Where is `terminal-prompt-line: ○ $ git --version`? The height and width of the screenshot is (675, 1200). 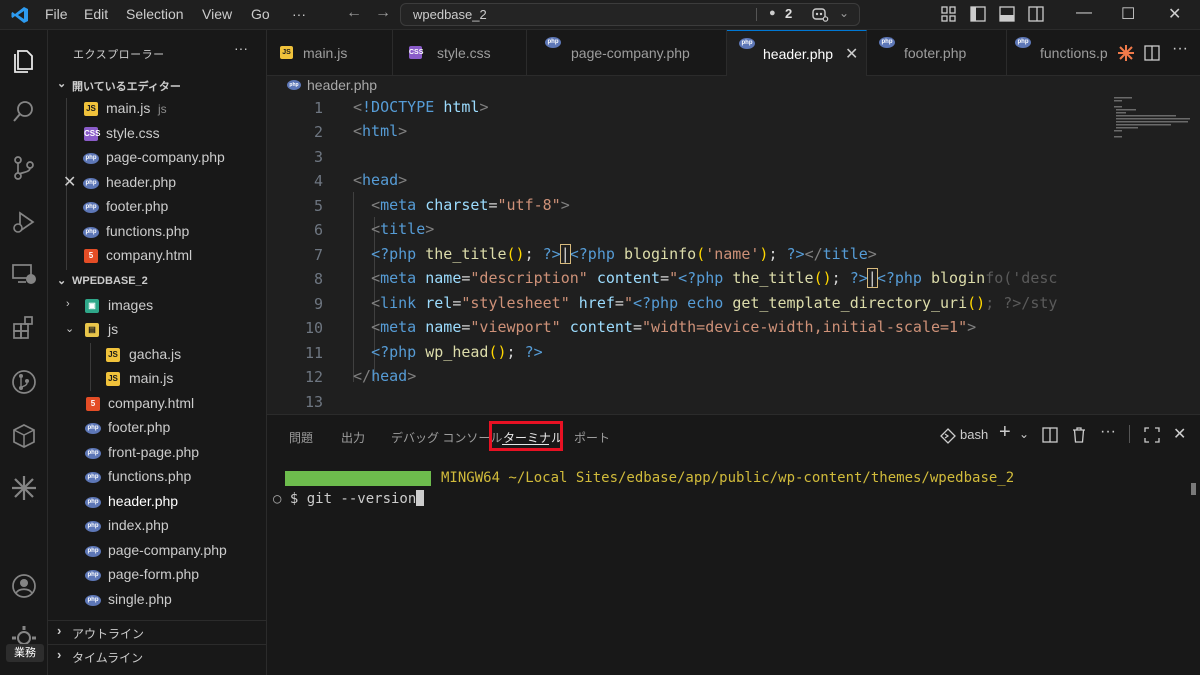 terminal-prompt-line: ○ $ git --version is located at coordinates (349, 498).